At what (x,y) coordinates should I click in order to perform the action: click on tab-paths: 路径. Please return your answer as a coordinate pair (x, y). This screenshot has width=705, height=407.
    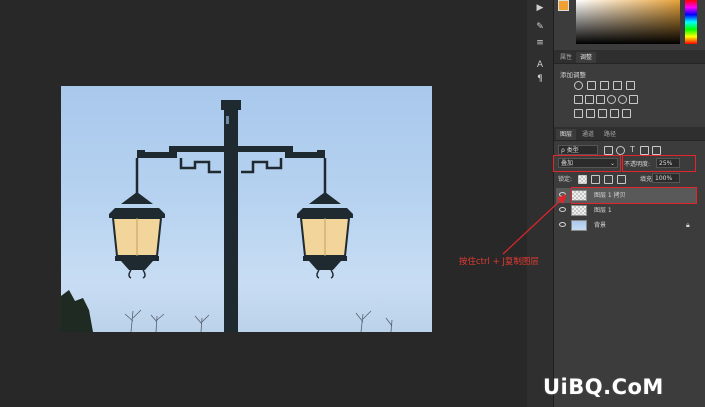
    Looking at the image, I should click on (610, 134).